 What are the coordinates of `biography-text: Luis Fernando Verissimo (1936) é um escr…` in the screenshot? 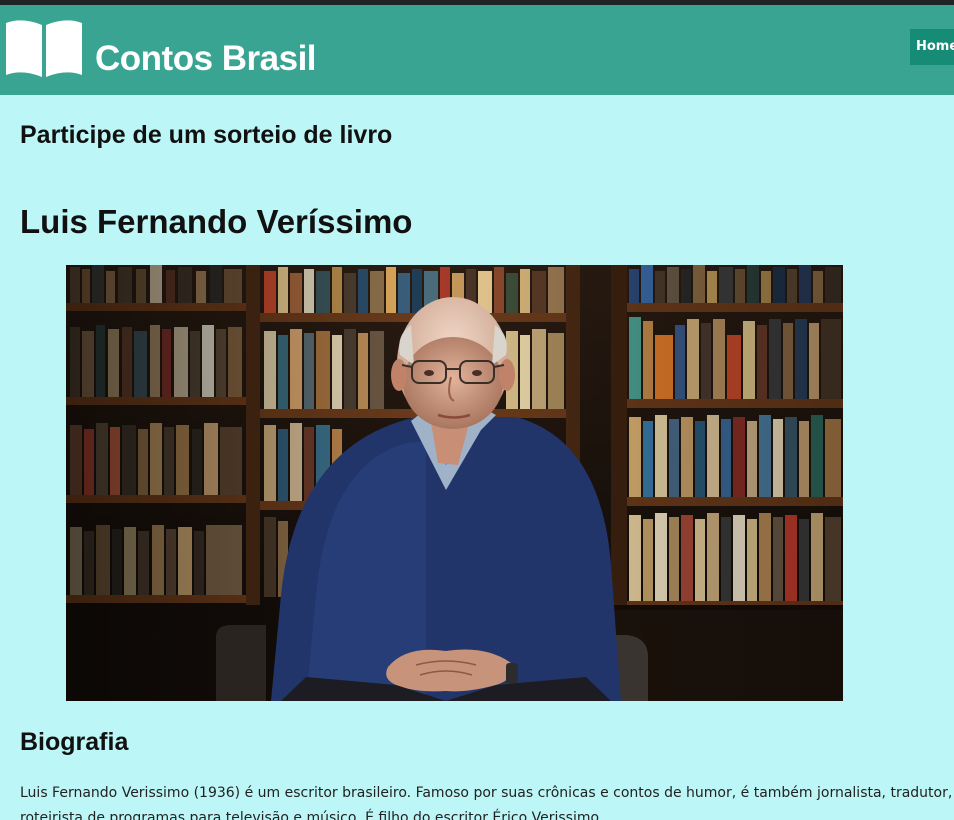 It's located at (486, 802).